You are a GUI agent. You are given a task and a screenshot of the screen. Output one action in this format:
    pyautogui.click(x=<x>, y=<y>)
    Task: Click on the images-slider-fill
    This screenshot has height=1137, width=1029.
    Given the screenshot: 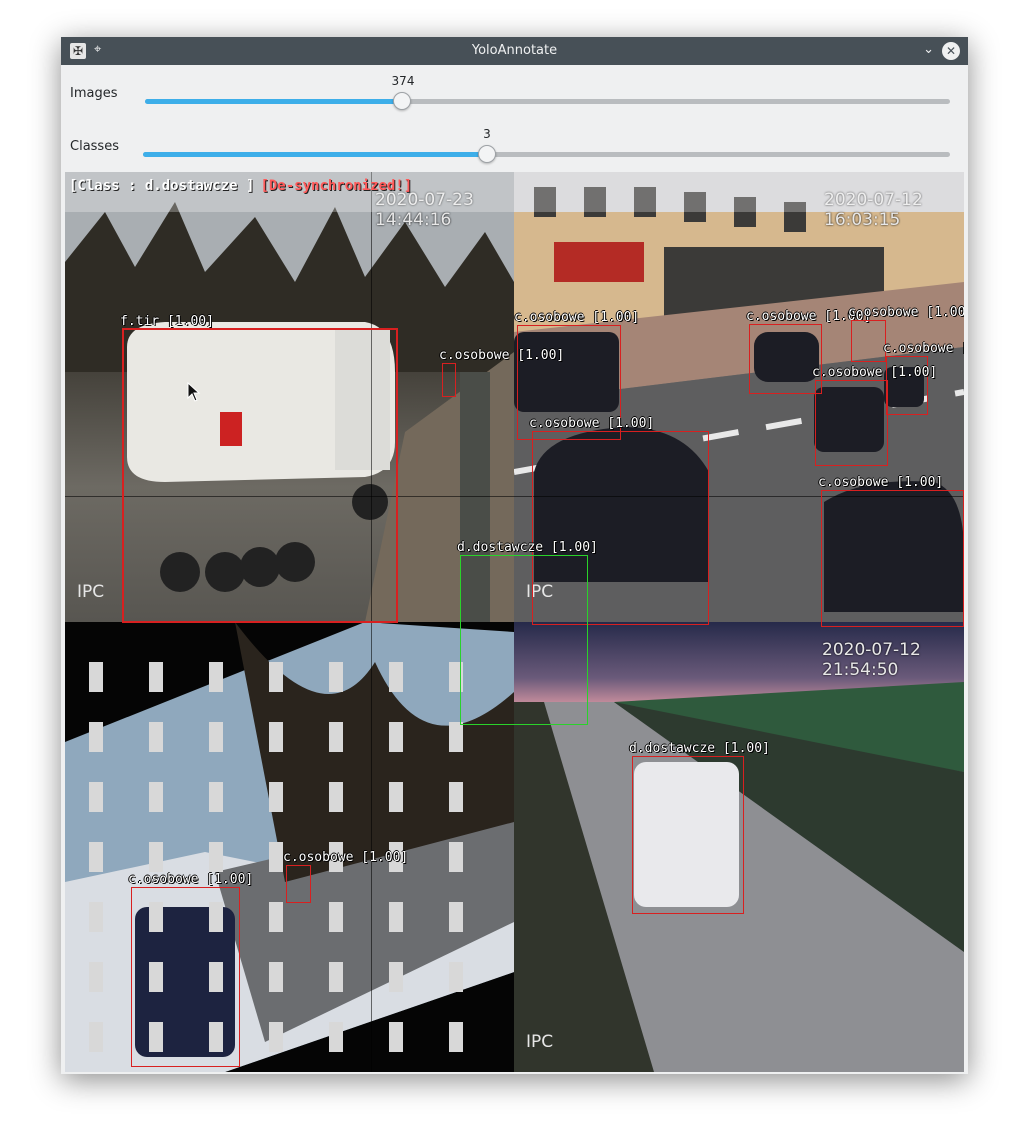 What is the action you would take?
    pyautogui.click(x=273, y=101)
    